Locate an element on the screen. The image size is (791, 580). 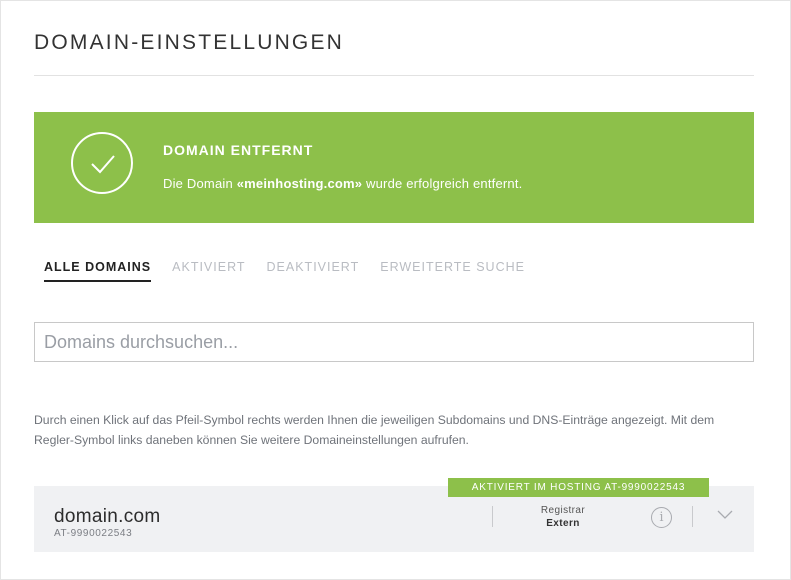
banner-message-prefix: Die Domain is located at coordinates (200, 183).